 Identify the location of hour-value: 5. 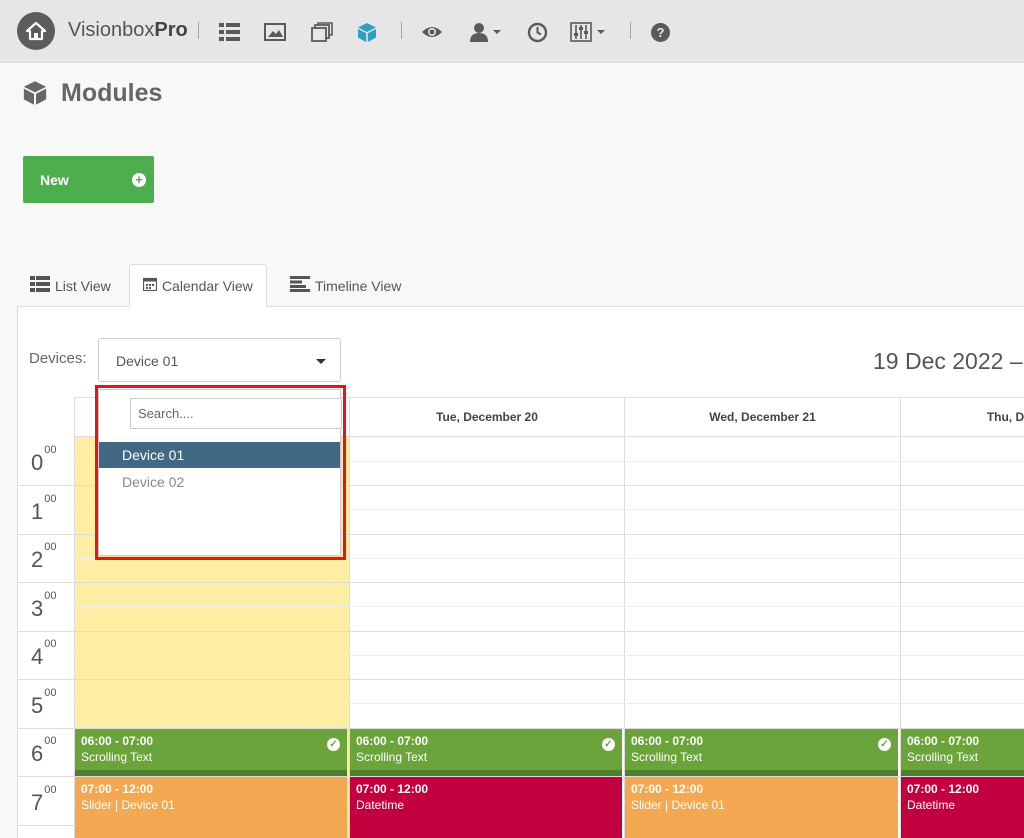
(37, 705).